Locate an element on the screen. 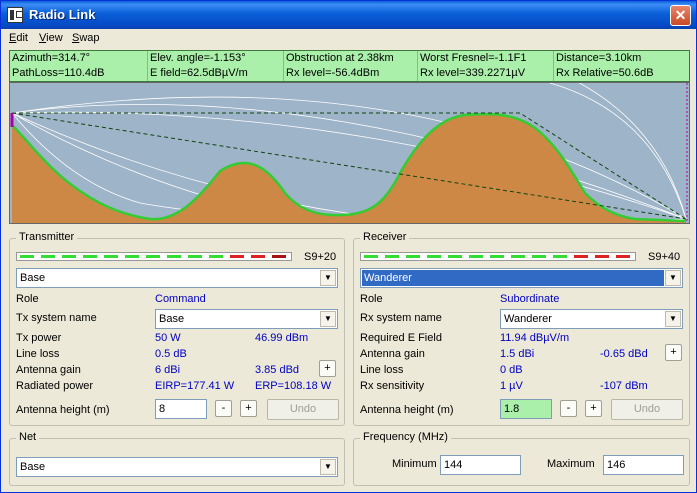  tx-erp-value: ERP=108.18 W is located at coordinates (293, 386).